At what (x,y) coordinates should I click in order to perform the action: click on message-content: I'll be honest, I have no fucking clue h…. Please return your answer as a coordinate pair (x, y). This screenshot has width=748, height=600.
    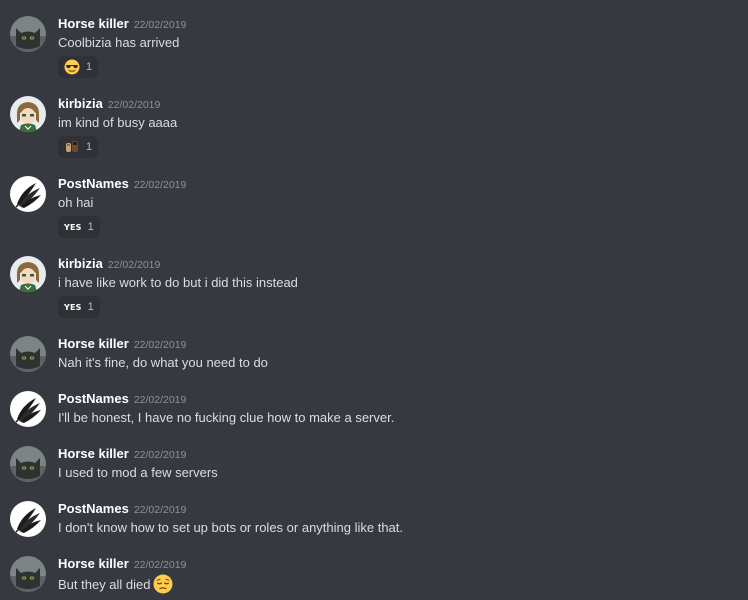
    Looking at the image, I should click on (226, 417).